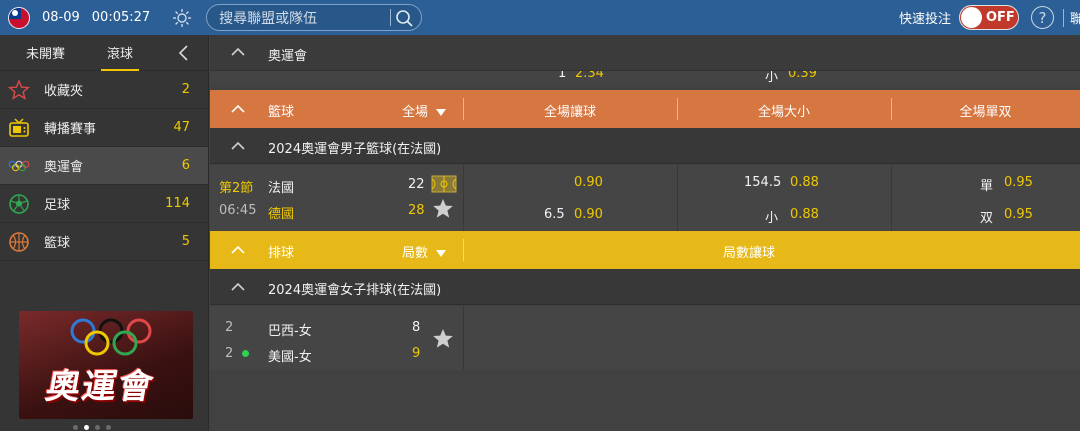 Image resolution: width=1080 pixels, height=431 pixels. Describe the element at coordinates (1018, 182) in the screenshot. I see `odd-odds: 0.95` at that location.